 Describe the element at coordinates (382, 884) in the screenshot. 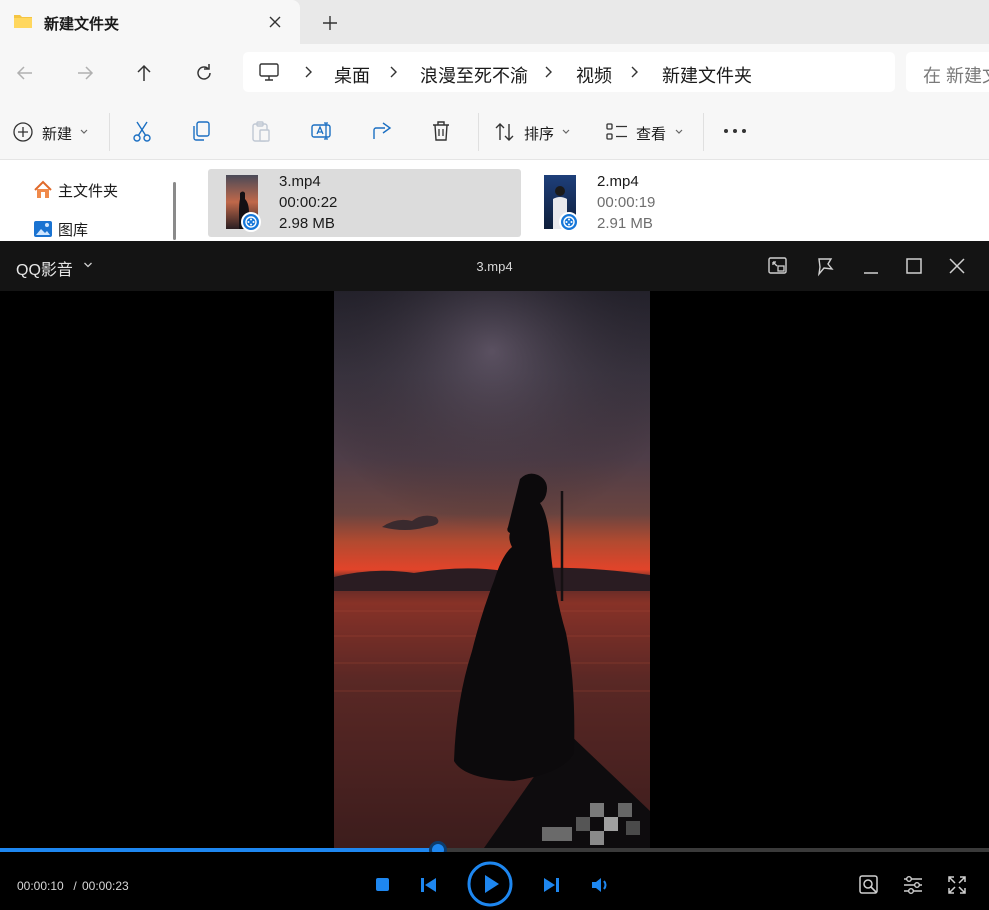

I see `stop-icon` at that location.